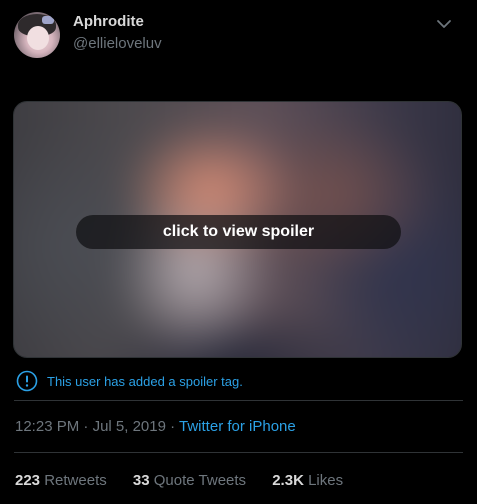  Describe the element at coordinates (145, 381) in the screenshot. I see `spoiler-notice-text: This user has added a spoiler tag.` at that location.